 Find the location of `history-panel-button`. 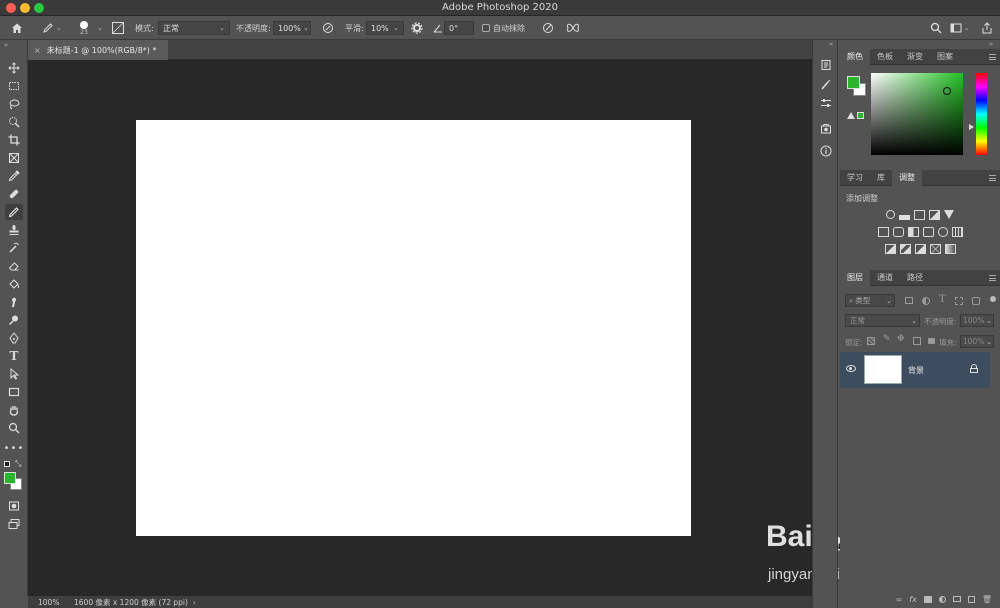

history-panel-button is located at coordinates (826, 65).